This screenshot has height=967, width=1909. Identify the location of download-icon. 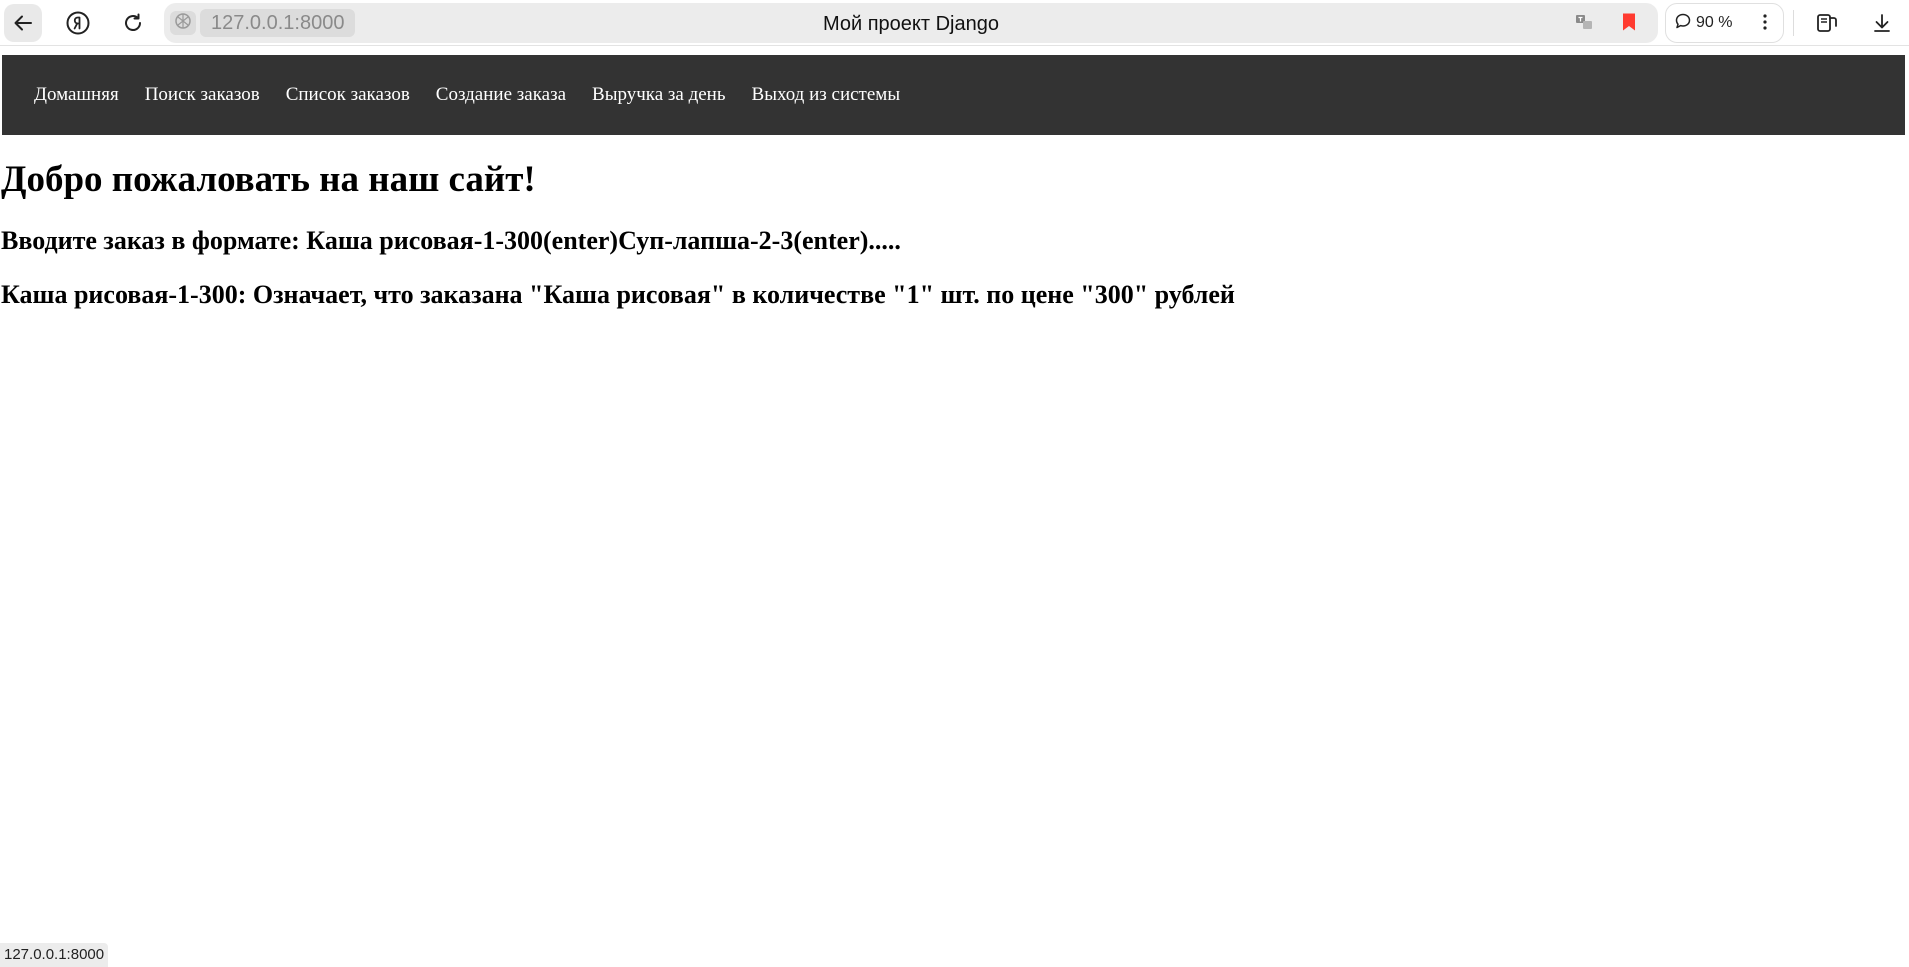
(1882, 23).